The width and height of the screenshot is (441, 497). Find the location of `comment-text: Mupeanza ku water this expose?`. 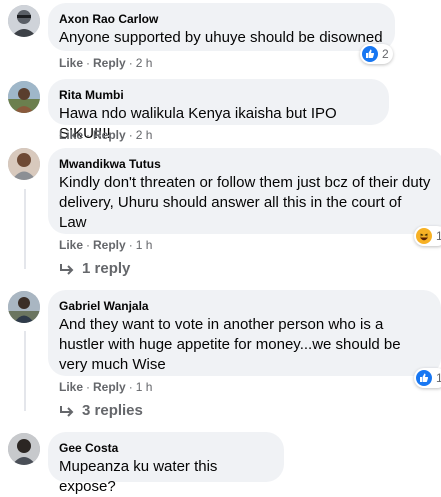

comment-text: Mupeanza ku water this expose? is located at coordinates (138, 476).